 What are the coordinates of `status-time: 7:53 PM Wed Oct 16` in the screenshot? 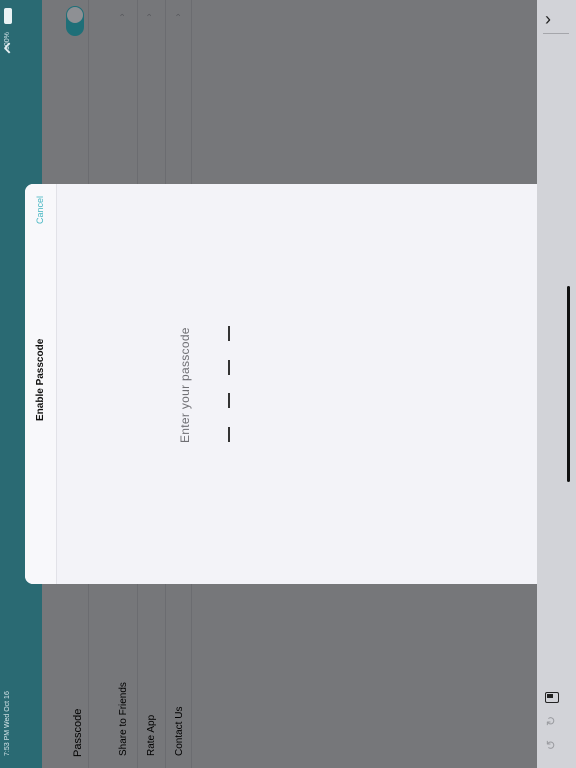 It's located at (7, 723).